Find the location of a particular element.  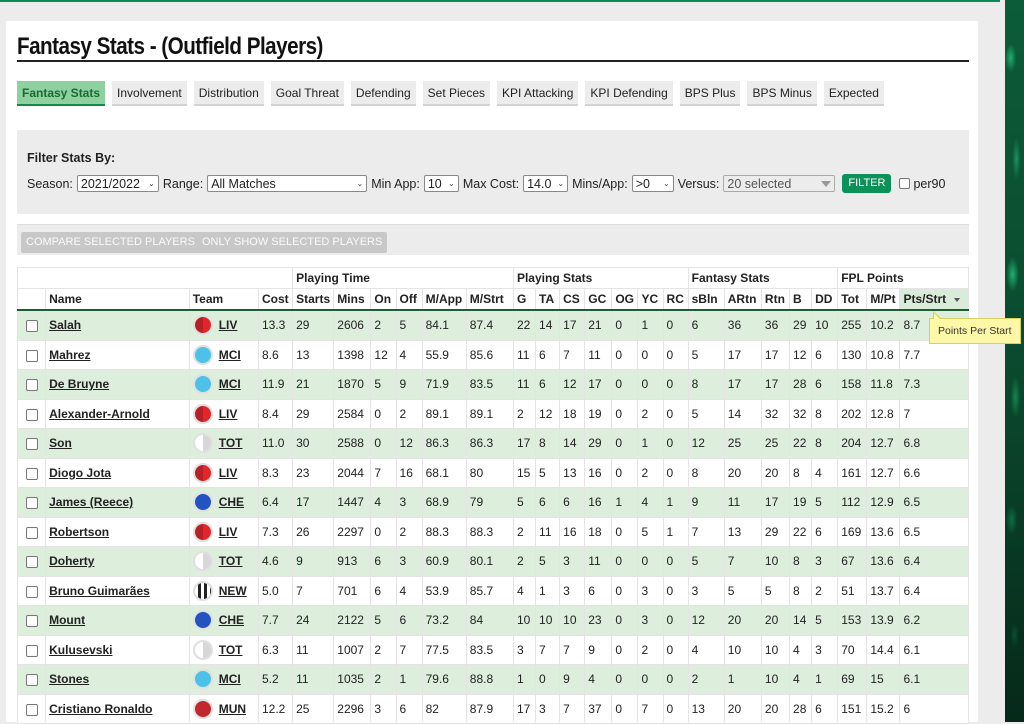

stat-cell-b: 28 is located at coordinates (801, 708).